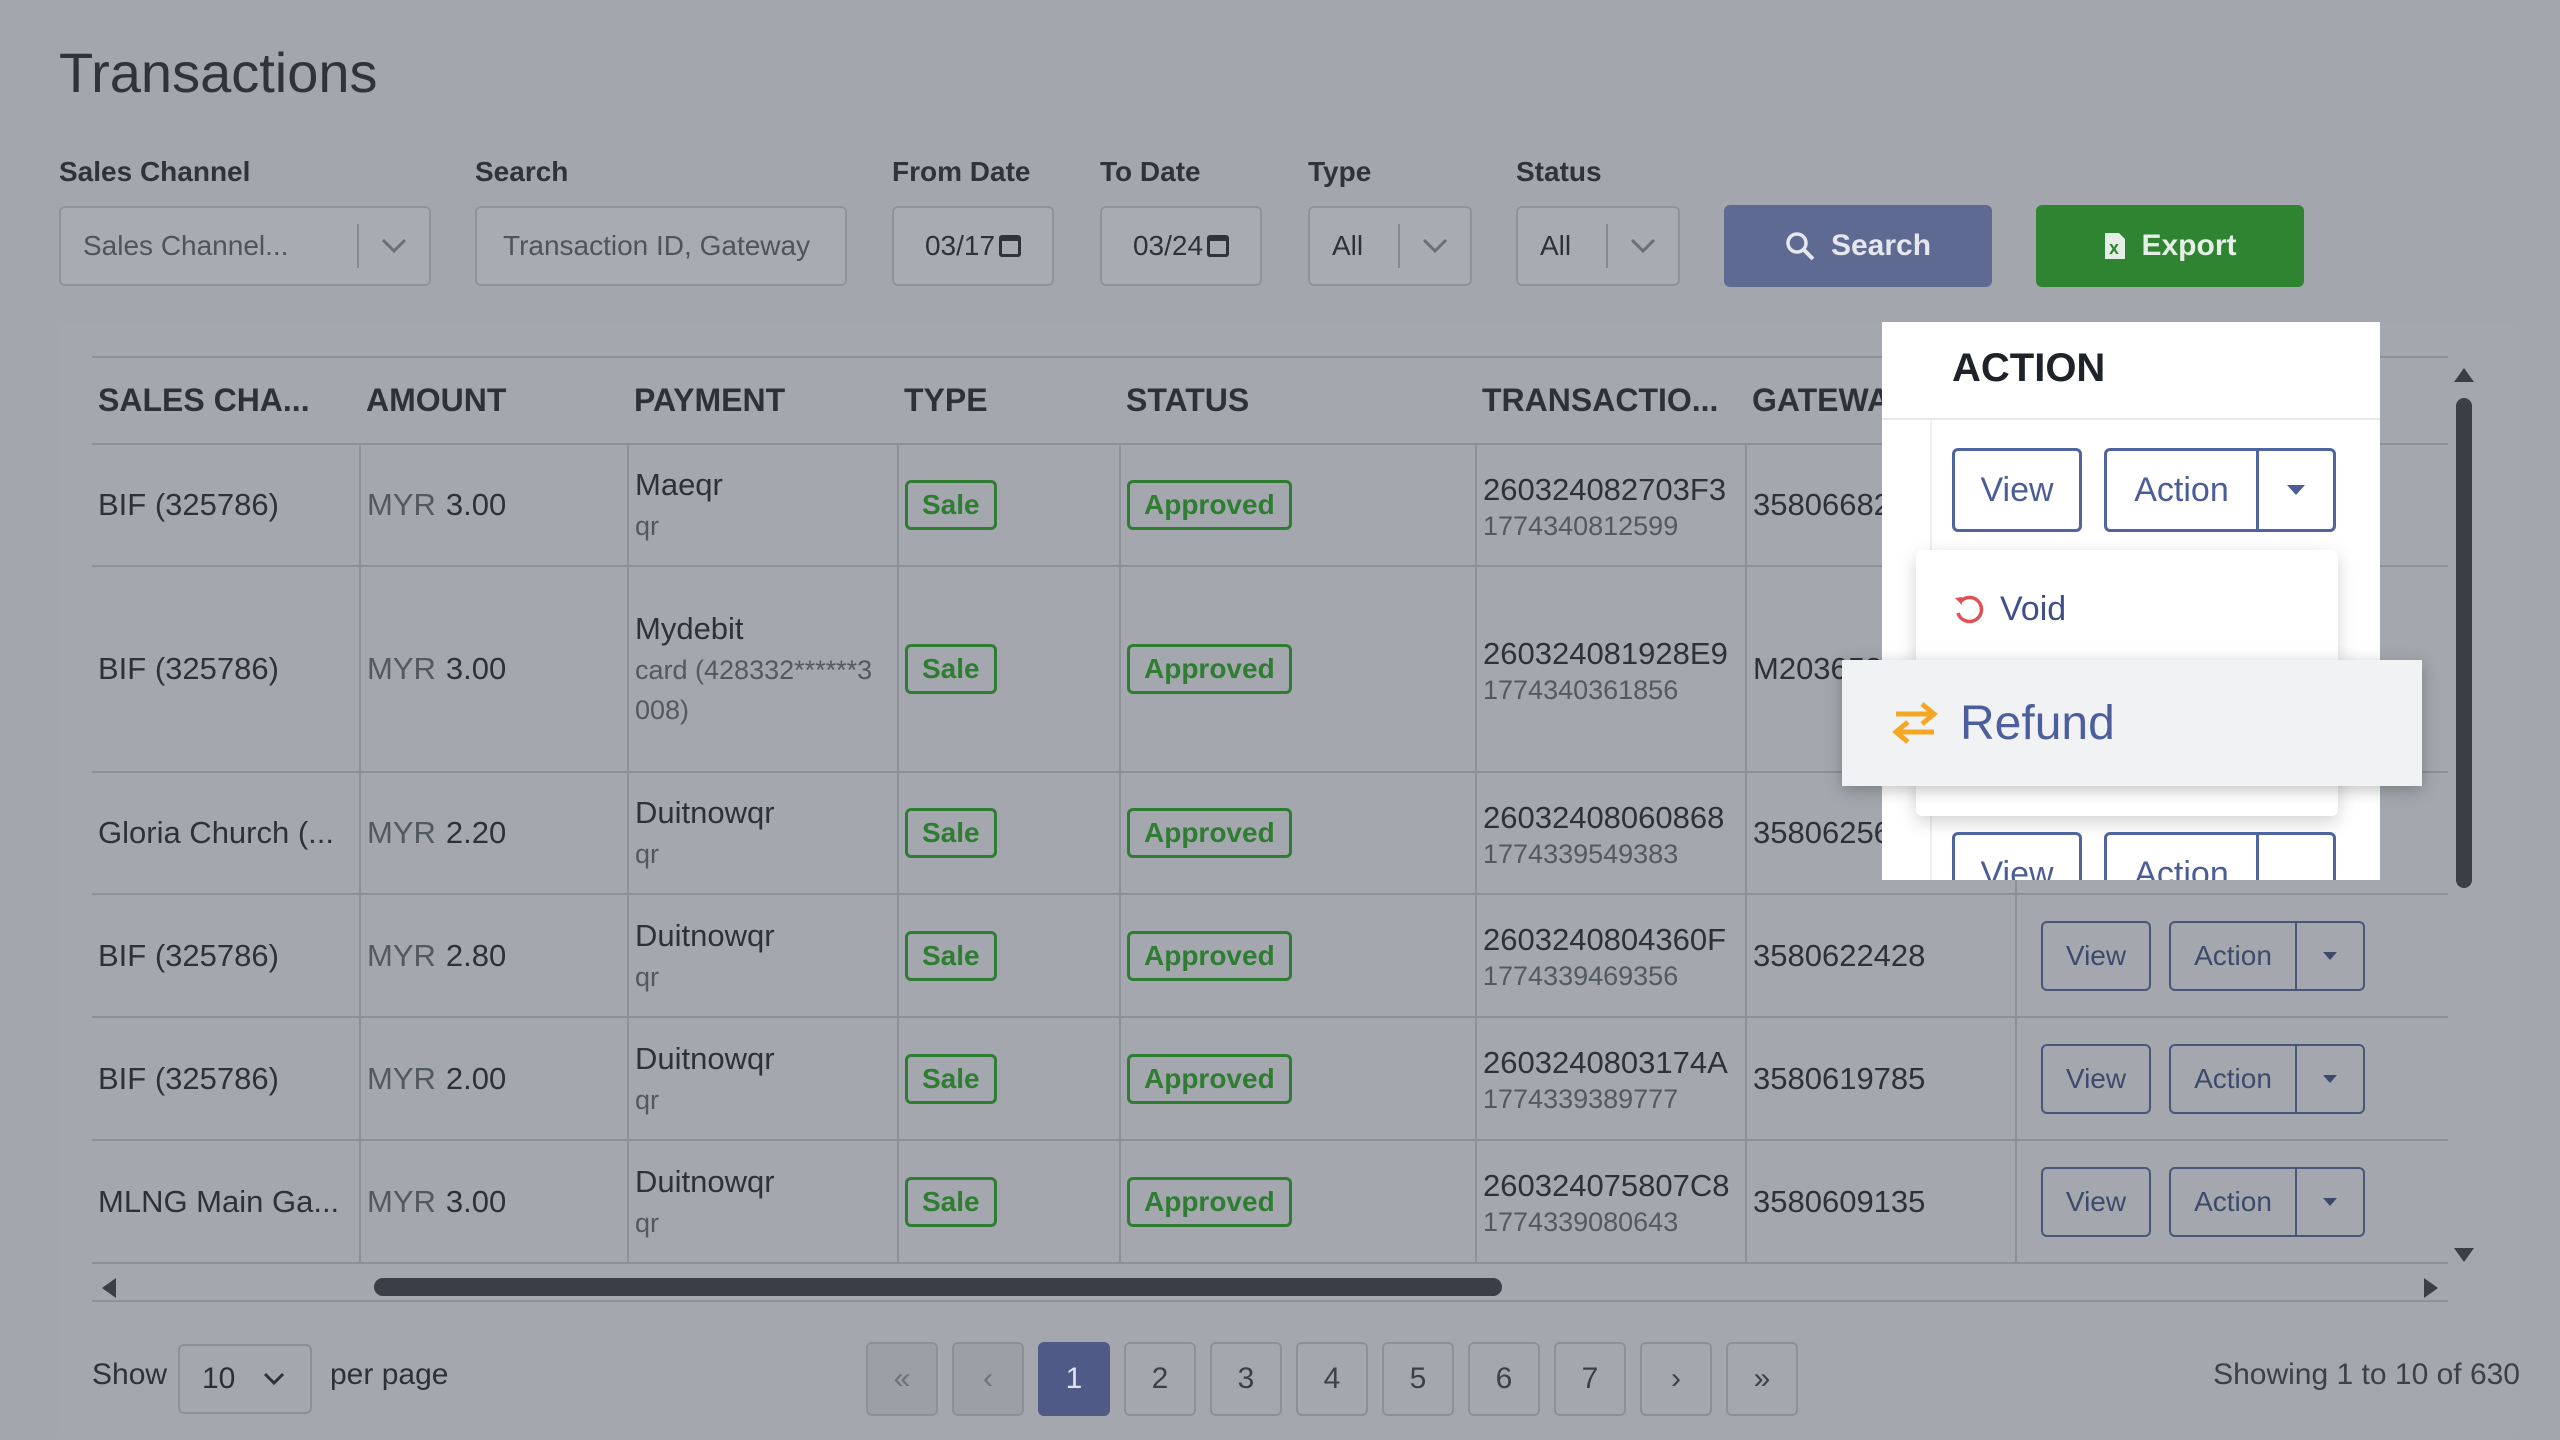 This screenshot has height=1440, width=2560. I want to click on menu-item-void: Void, so click(2009, 609).